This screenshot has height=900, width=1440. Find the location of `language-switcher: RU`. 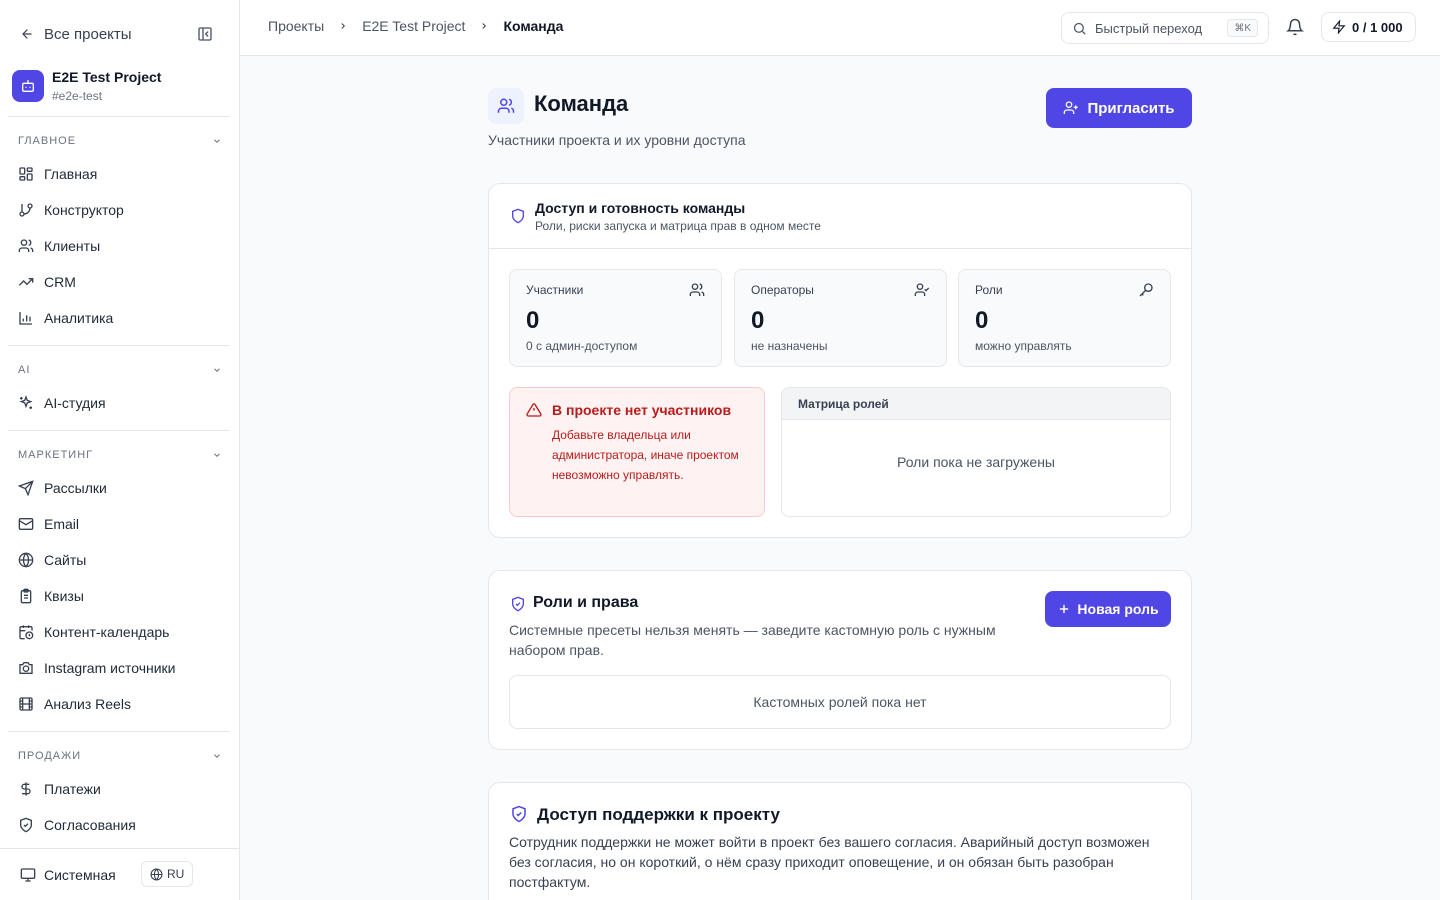

language-switcher: RU is located at coordinates (167, 874).